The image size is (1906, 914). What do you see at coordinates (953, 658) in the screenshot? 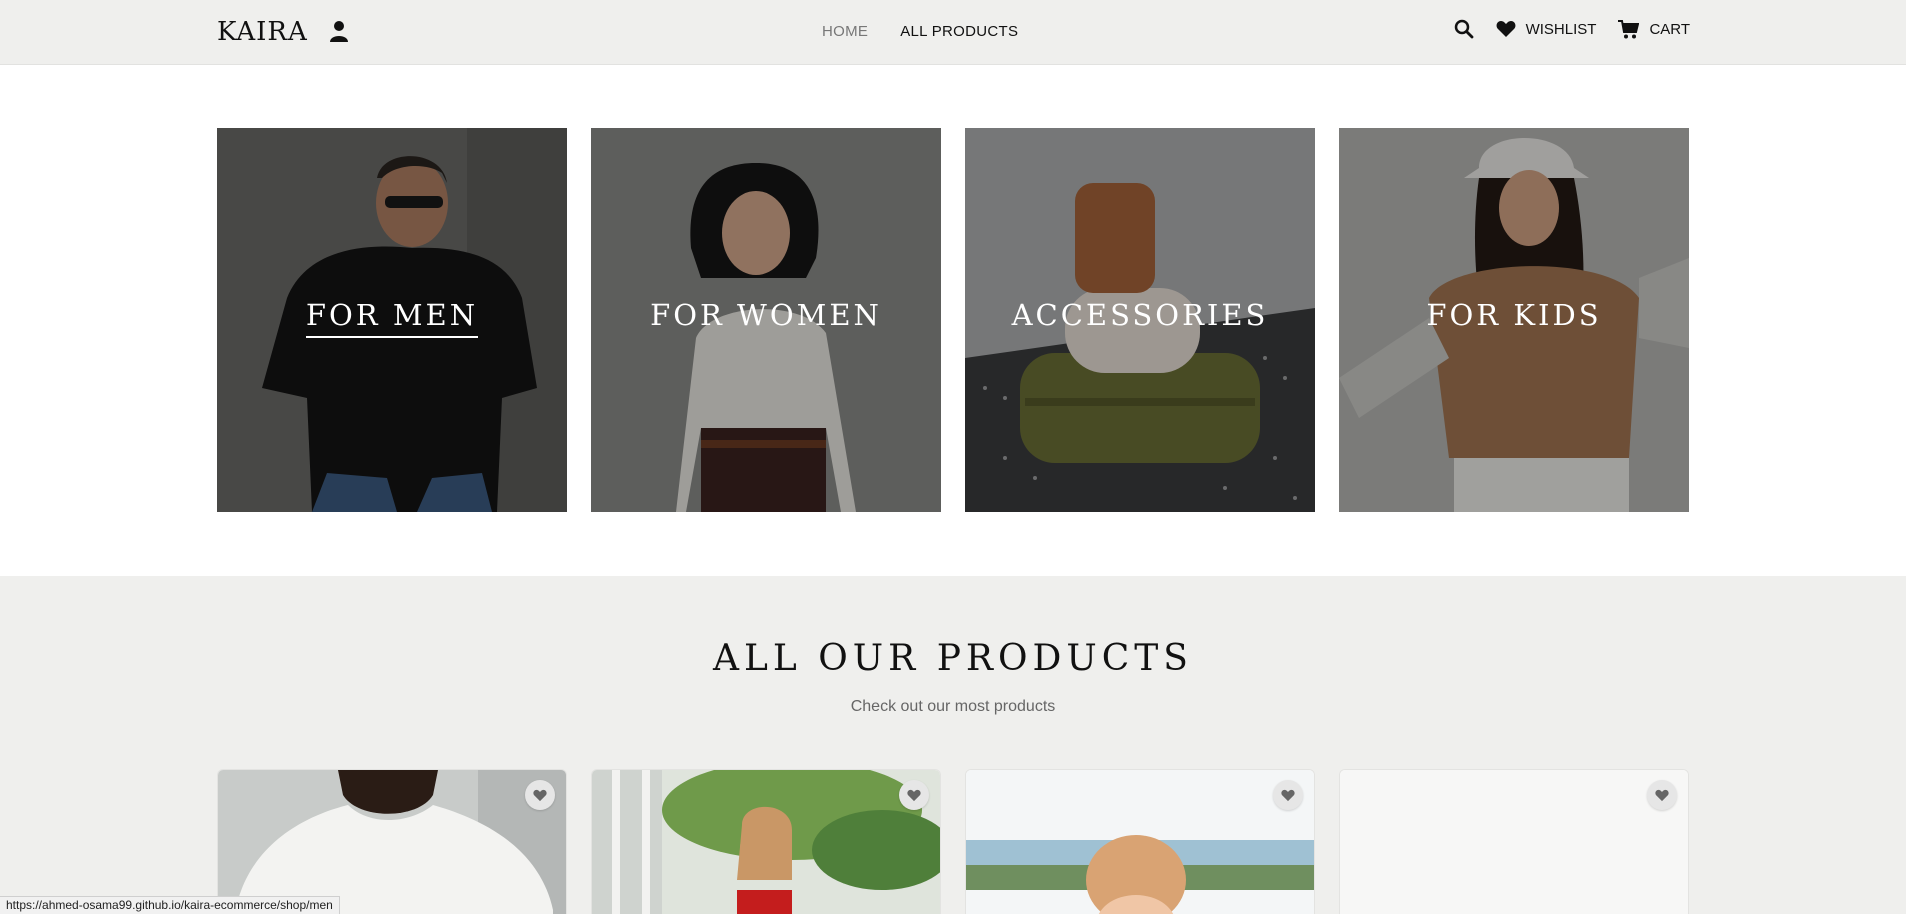
I see `section-title: ALL OUR PRODUCTS` at bounding box center [953, 658].